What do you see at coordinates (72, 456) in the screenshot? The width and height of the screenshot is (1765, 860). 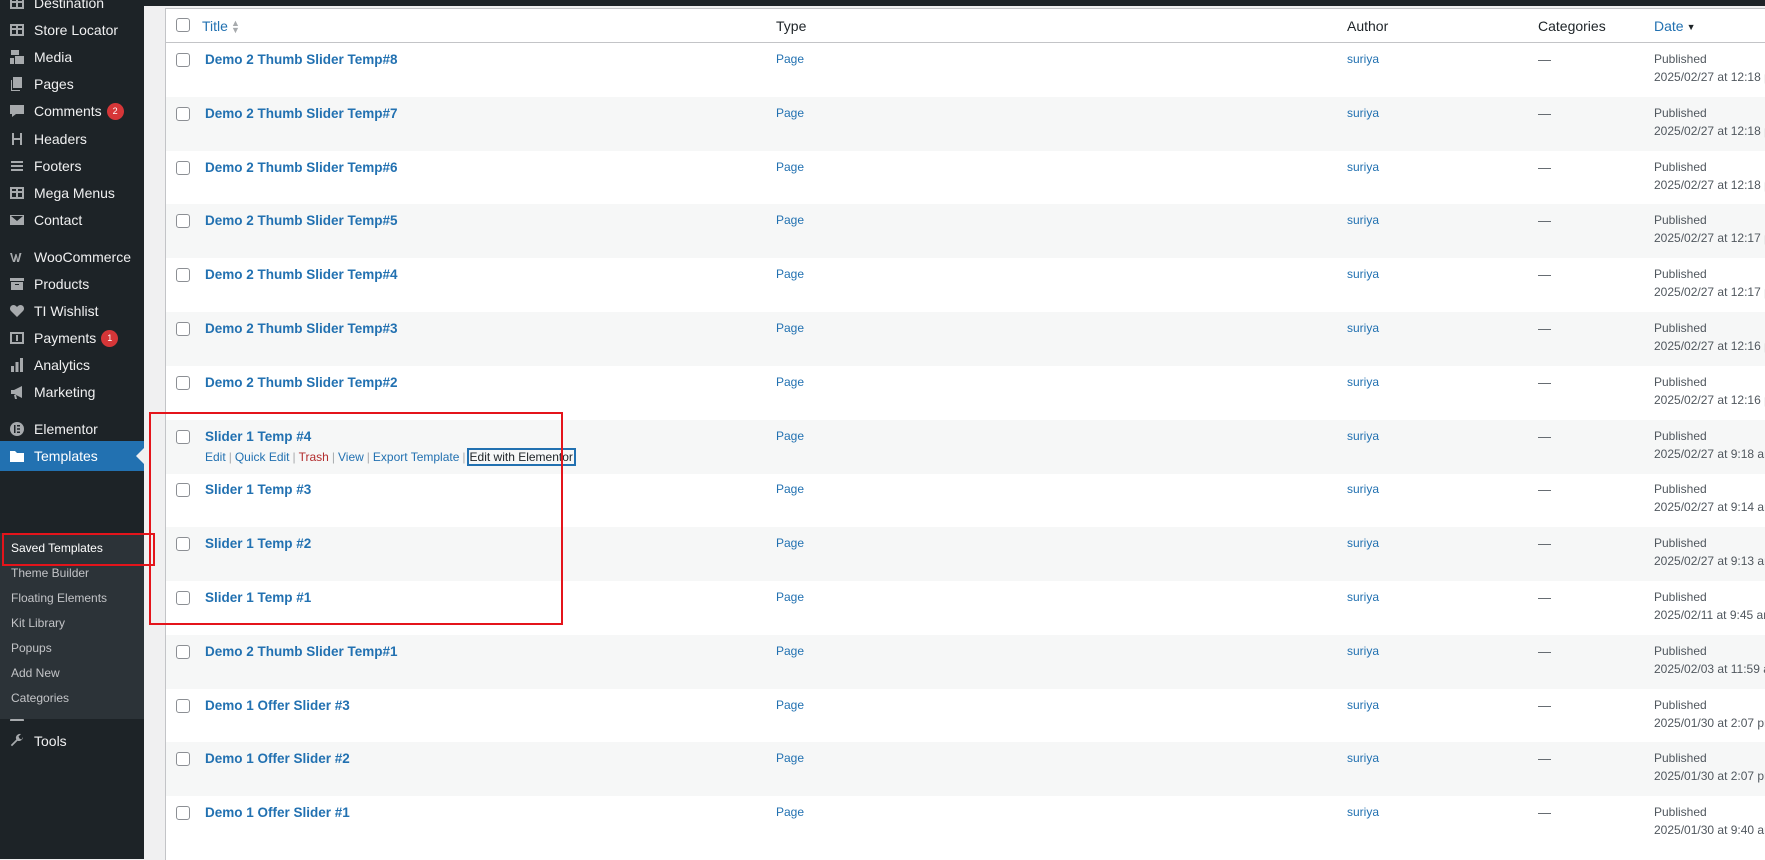 I see `sidebar-item-templates: Templates` at bounding box center [72, 456].